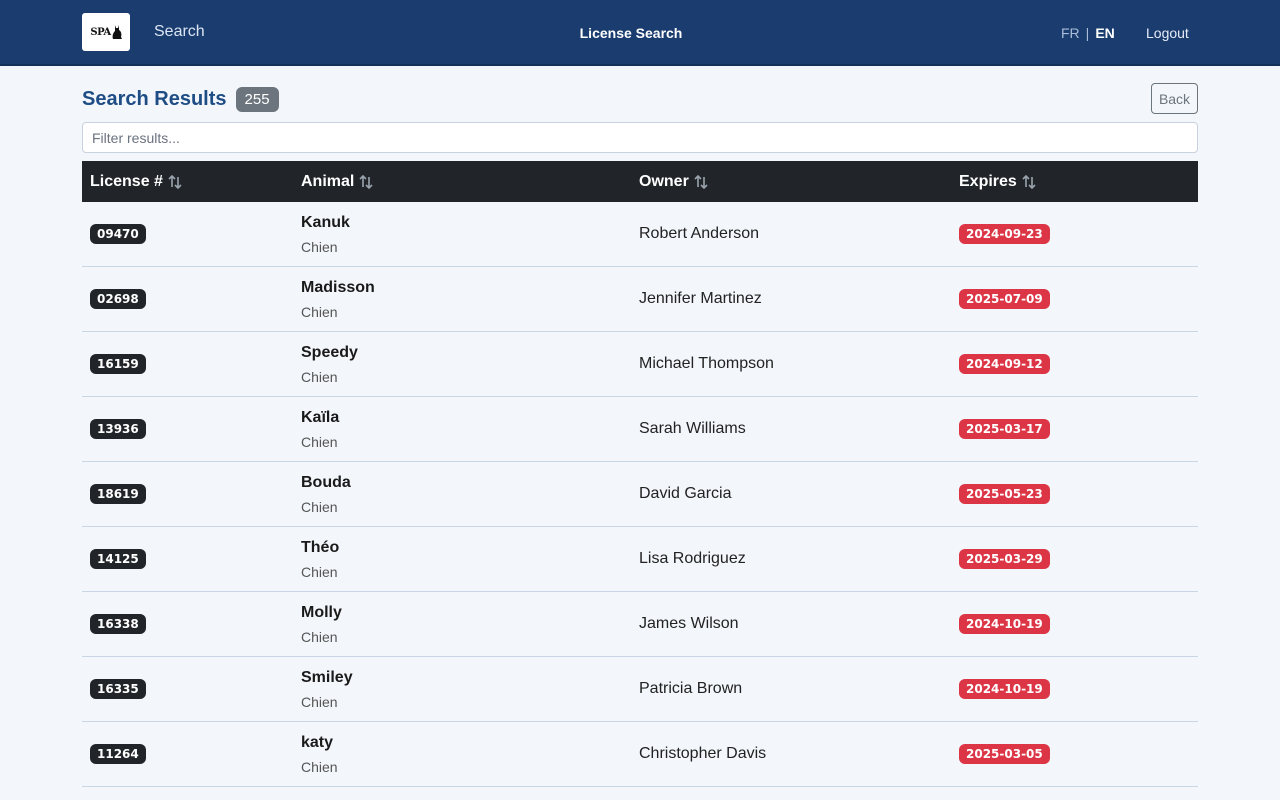  Describe the element at coordinates (470, 689) in the screenshot. I see `animal-cell: Smiley Chien` at that location.